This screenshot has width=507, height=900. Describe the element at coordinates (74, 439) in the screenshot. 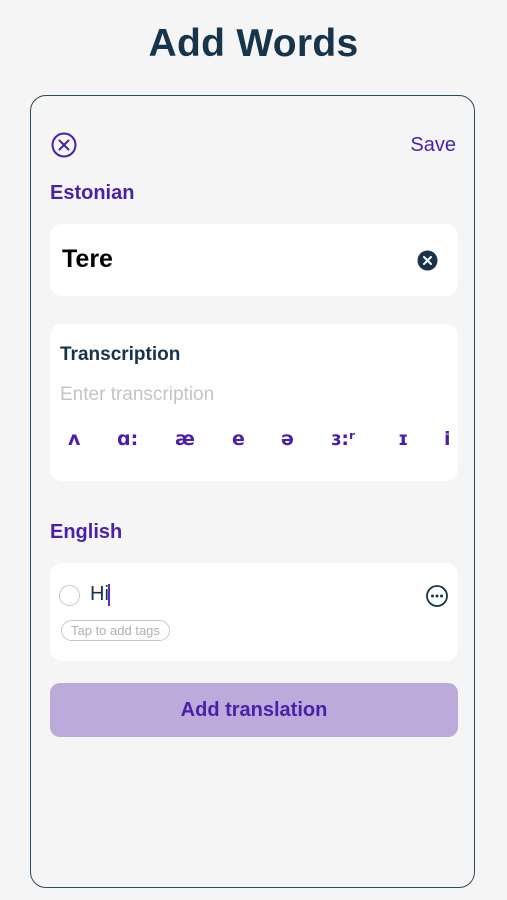

I see `phonetic-symbol: ʌ` at that location.